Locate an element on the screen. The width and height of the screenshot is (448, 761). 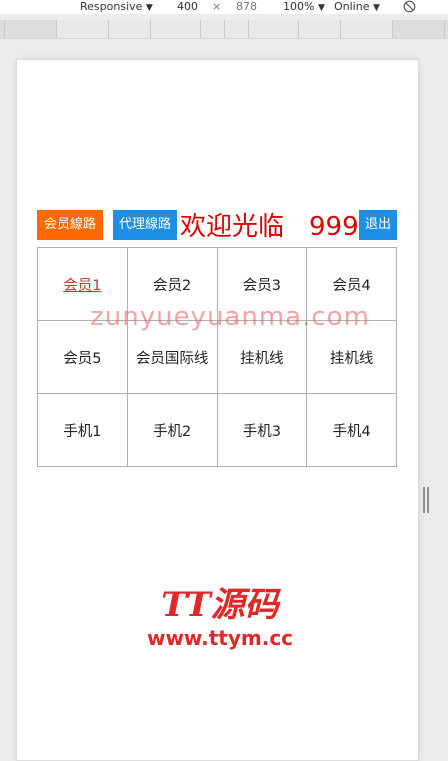
viewport-ruler is located at coordinates (224, 29).